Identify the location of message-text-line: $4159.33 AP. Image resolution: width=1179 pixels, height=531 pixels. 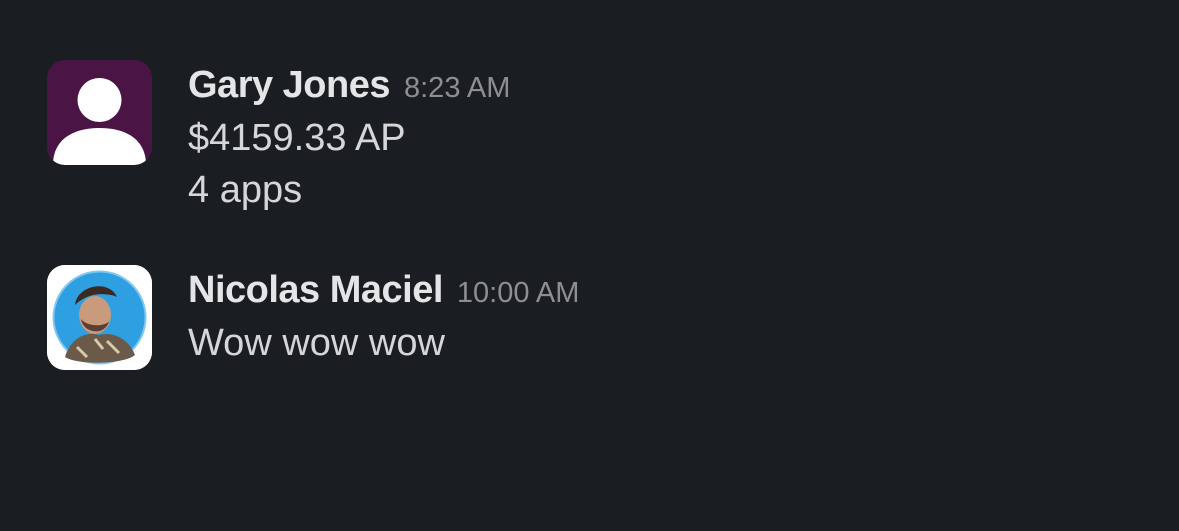
(297, 138).